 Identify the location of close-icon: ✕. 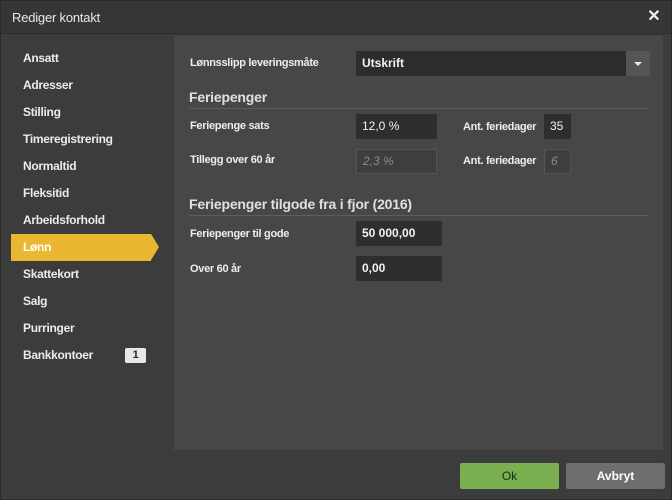
(654, 17).